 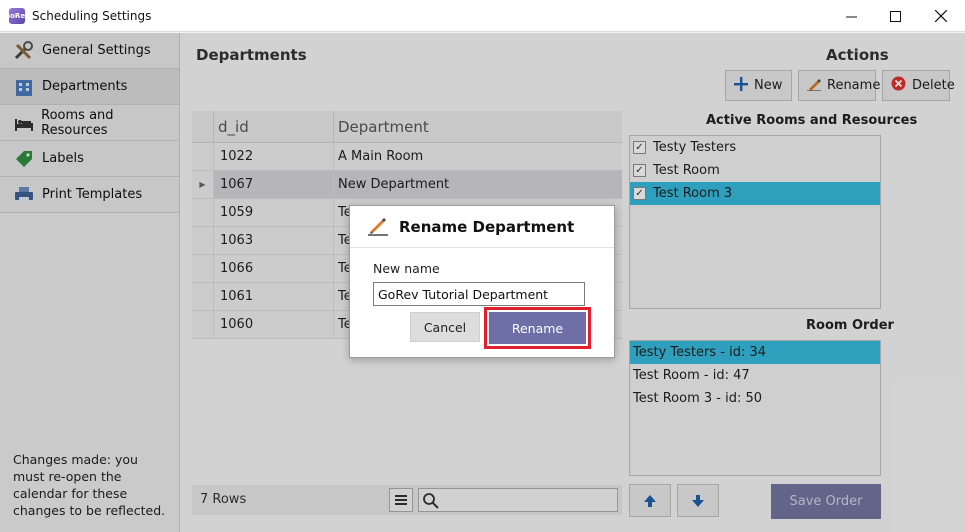 I want to click on list-item: Testy Testers - id: 34, so click(x=755, y=352).